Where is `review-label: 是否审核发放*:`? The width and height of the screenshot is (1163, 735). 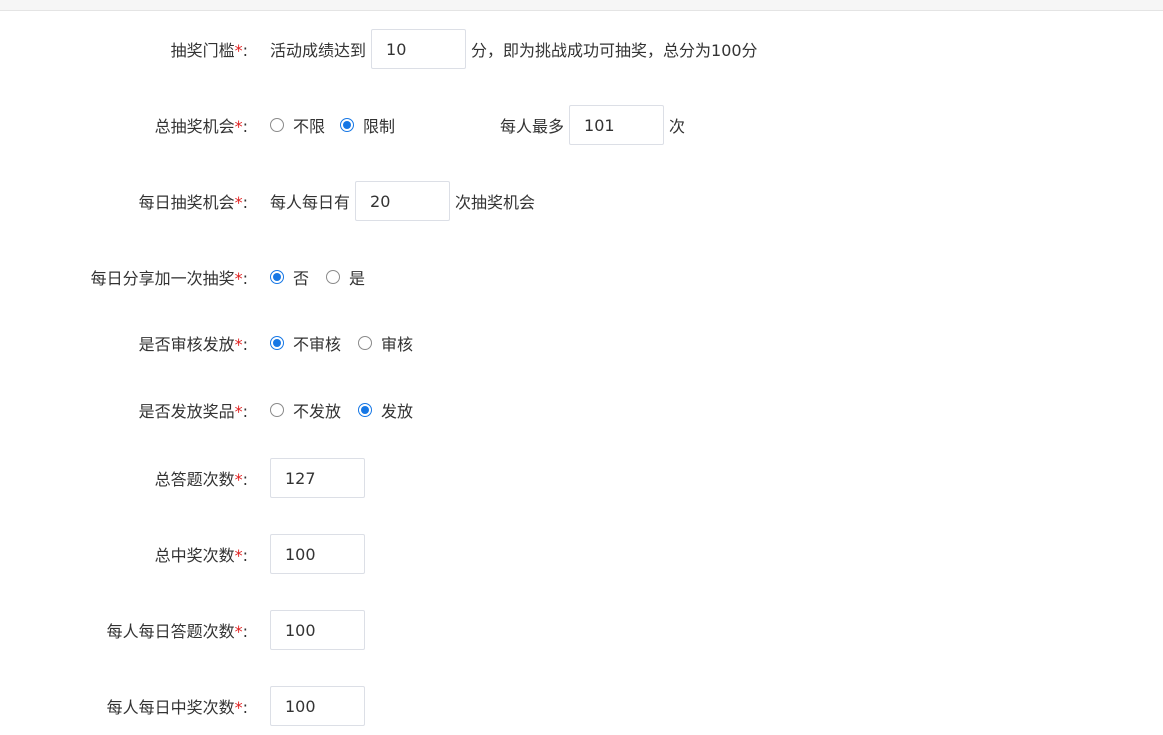
review-label: 是否审核发放*: is located at coordinates (193, 344).